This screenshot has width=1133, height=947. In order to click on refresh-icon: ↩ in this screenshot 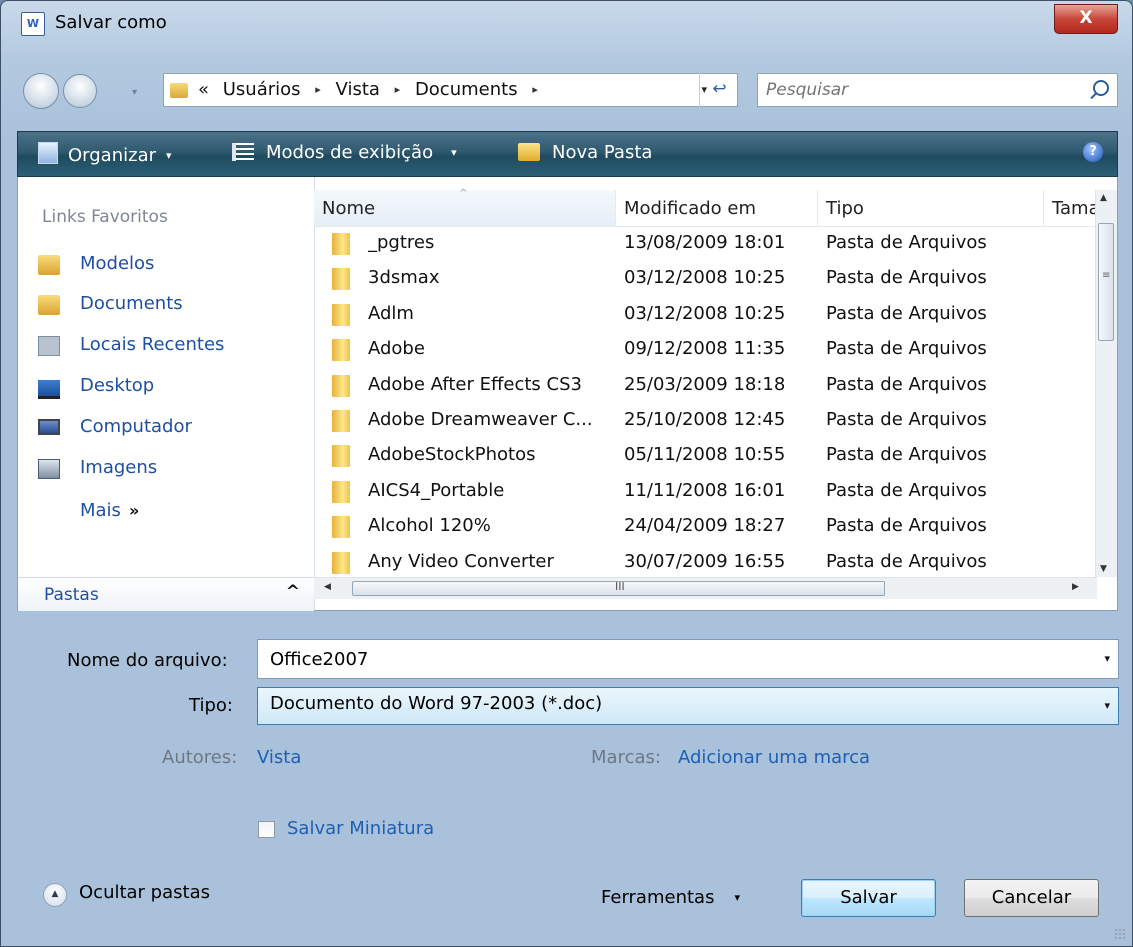, I will do `click(719, 90)`.